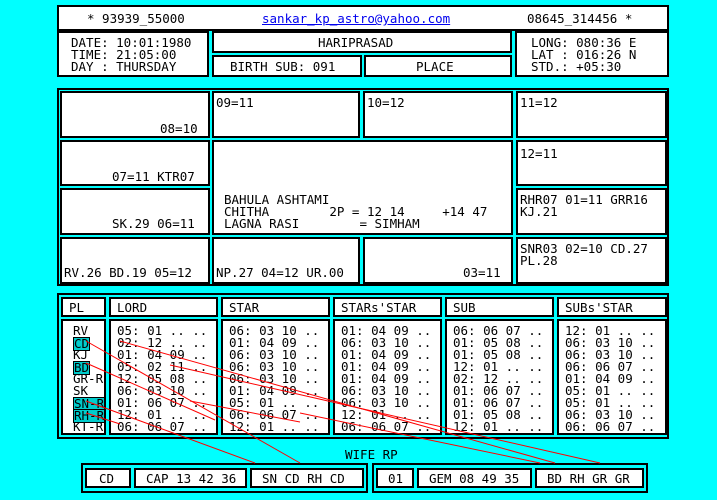 The image size is (717, 500). Describe the element at coordinates (386, 102) in the screenshot. I see `house-10-text: 10=12` at that location.